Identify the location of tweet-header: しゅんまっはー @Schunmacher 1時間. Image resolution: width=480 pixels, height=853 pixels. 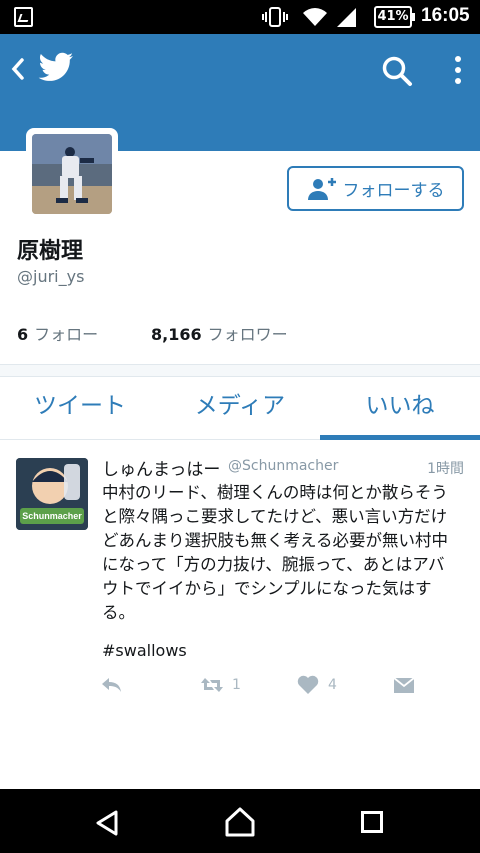
(283, 468).